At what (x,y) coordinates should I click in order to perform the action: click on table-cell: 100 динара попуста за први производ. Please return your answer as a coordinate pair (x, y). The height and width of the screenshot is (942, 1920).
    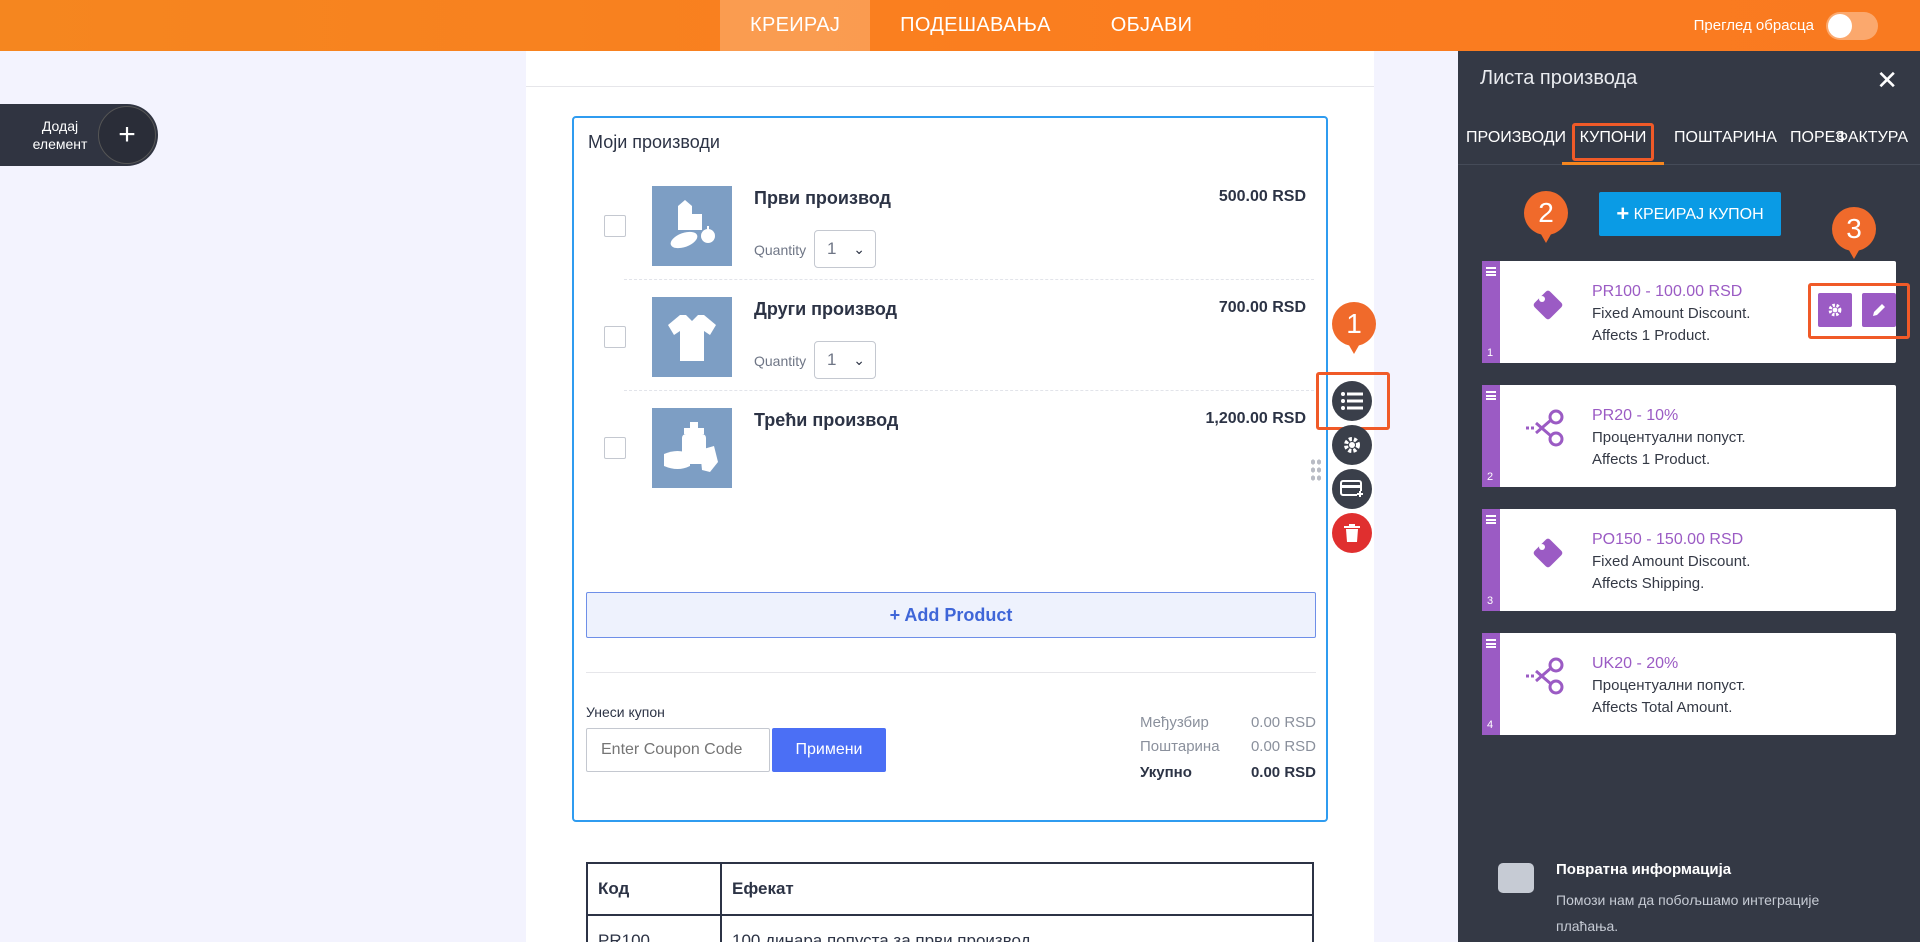
    Looking at the image, I should click on (1017, 928).